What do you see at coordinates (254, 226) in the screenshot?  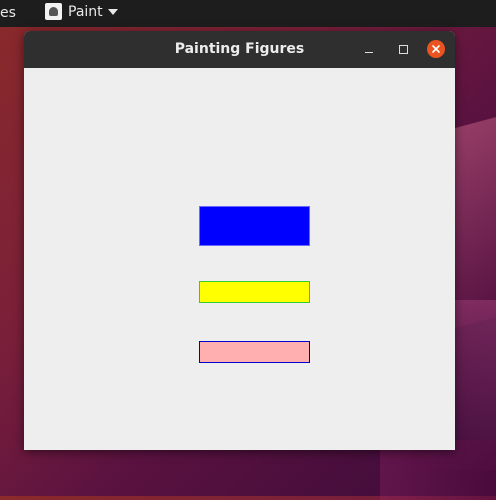 I see `blue-rectangle` at bounding box center [254, 226].